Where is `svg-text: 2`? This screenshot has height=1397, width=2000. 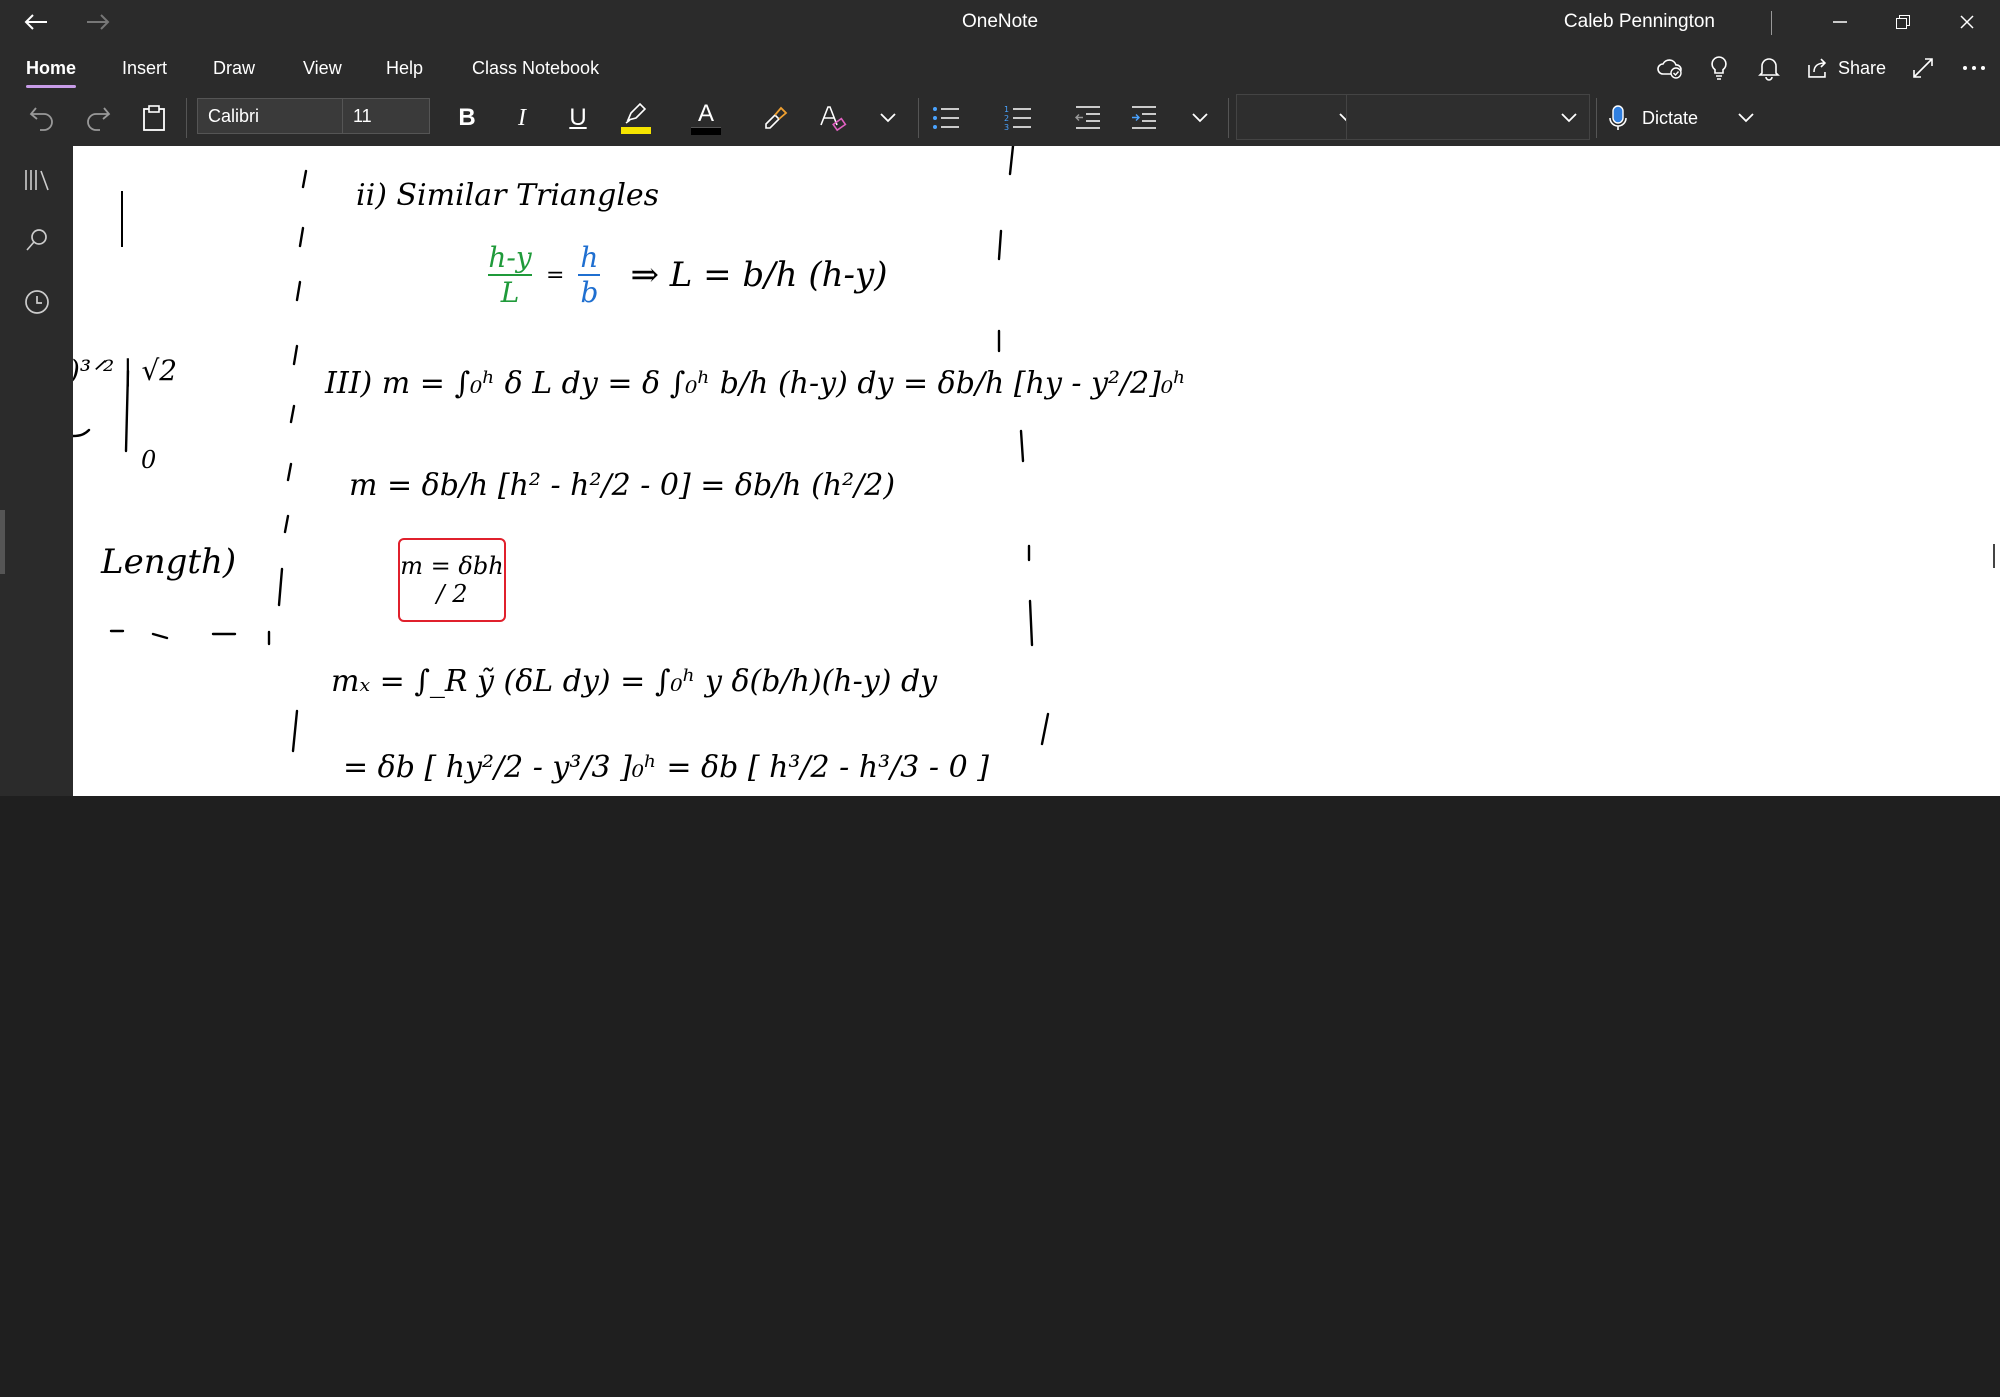
svg-text: 2 is located at coordinates (1006, 118).